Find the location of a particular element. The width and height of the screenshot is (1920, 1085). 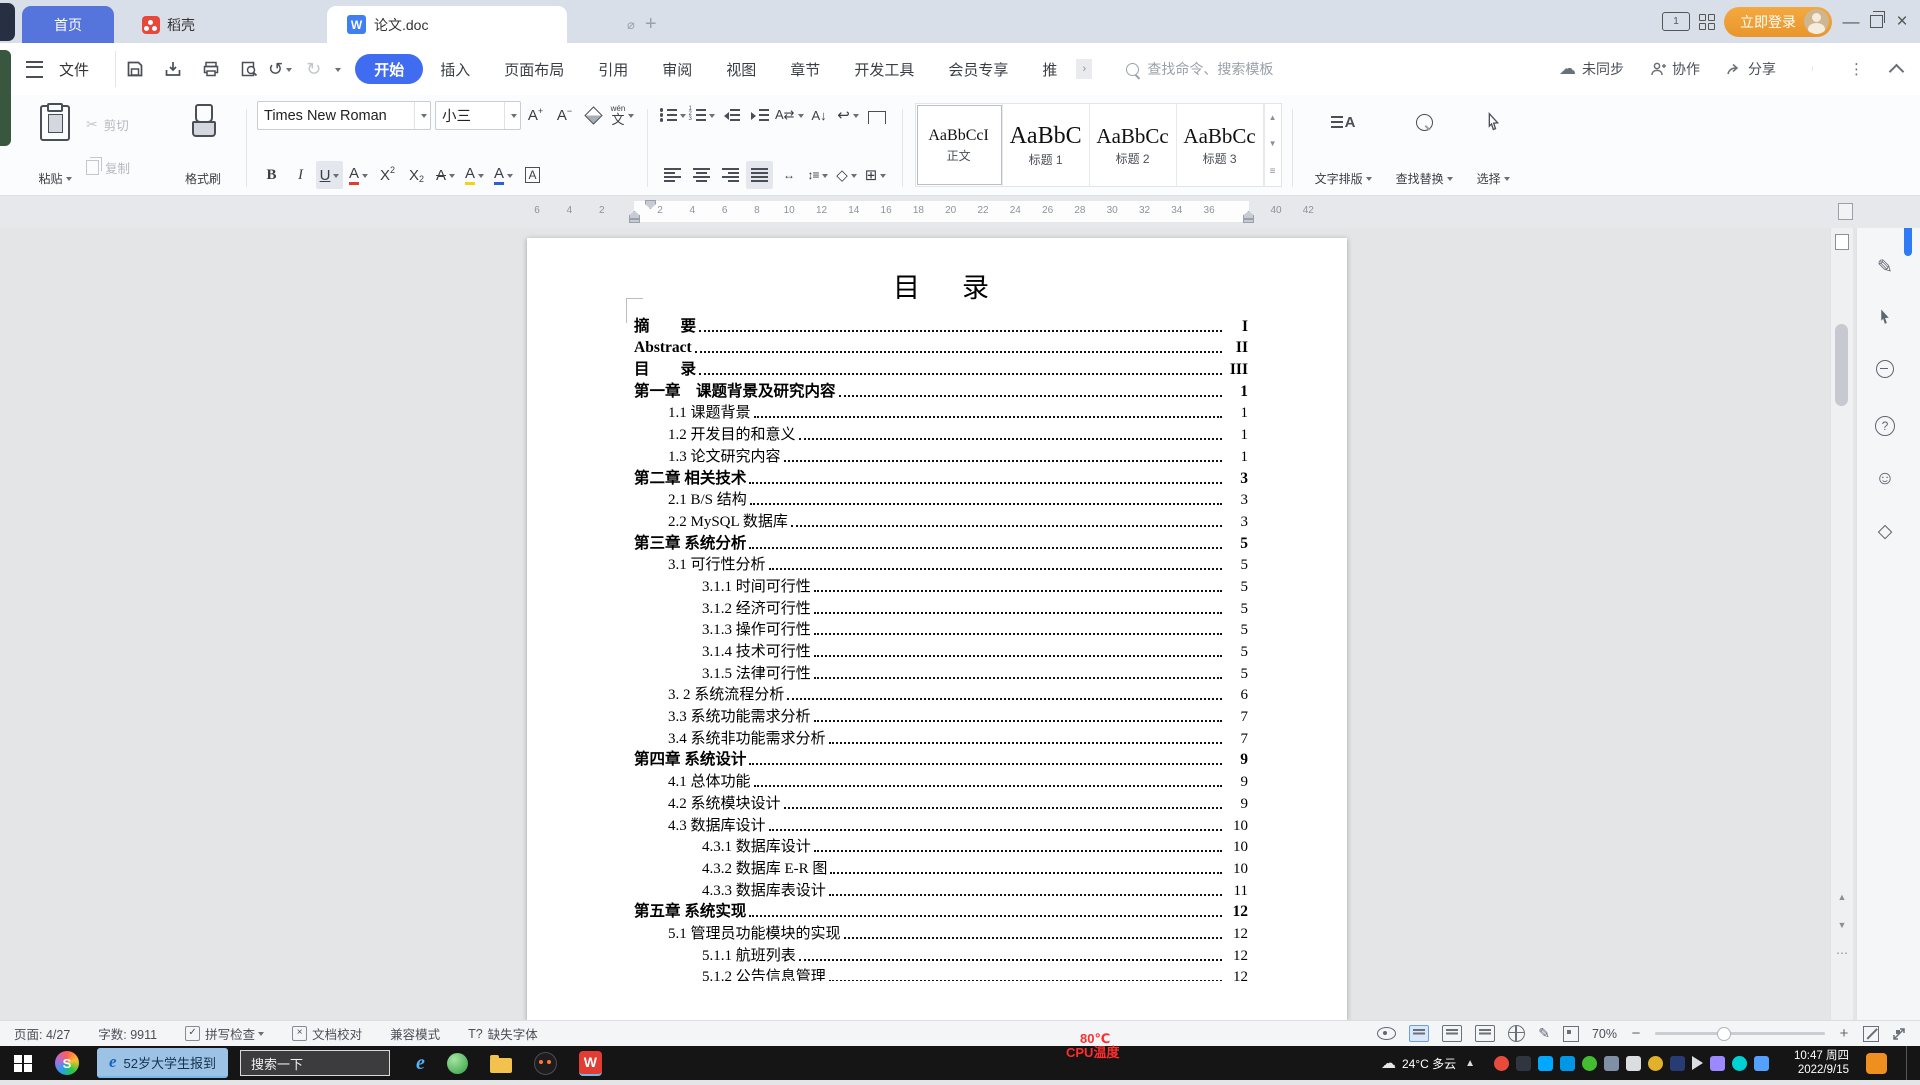

next-page-button: ▼ is located at coordinates (1842, 925).